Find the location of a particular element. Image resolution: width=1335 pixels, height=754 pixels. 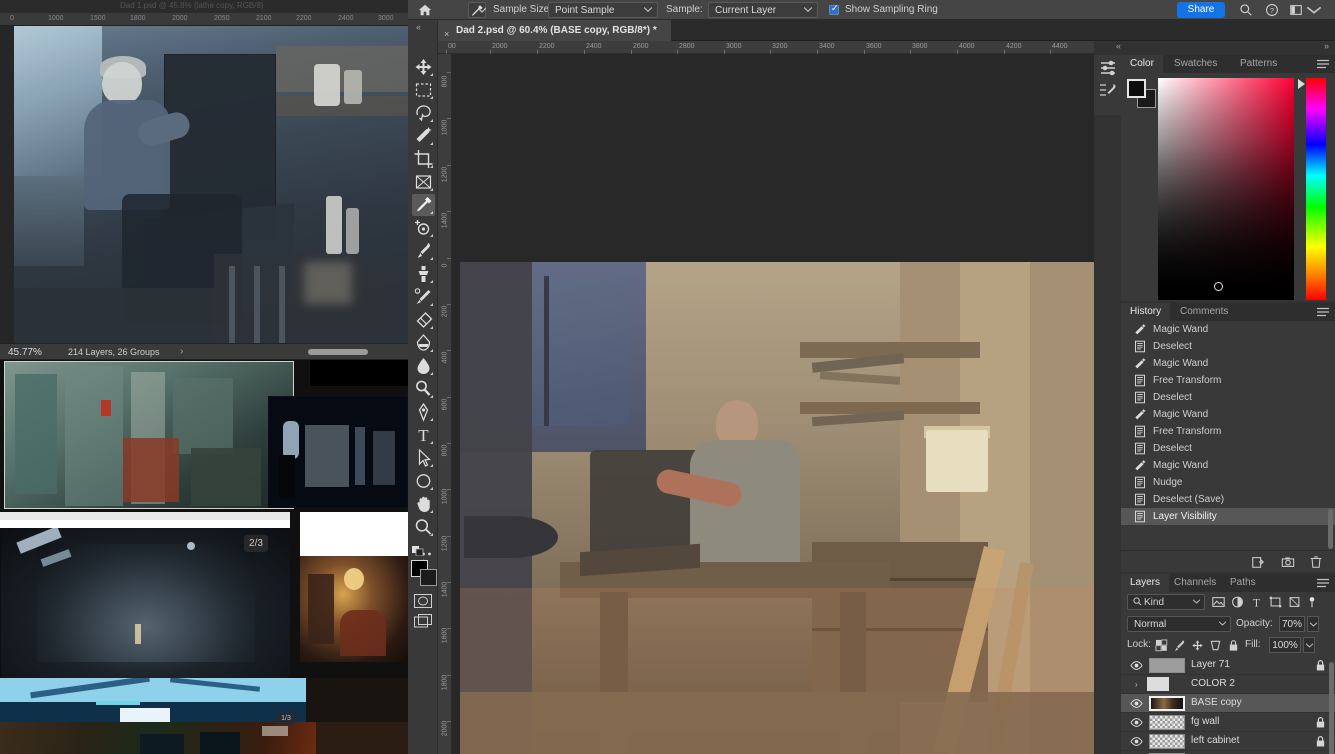

clone-stamp-tool is located at coordinates (423, 274).